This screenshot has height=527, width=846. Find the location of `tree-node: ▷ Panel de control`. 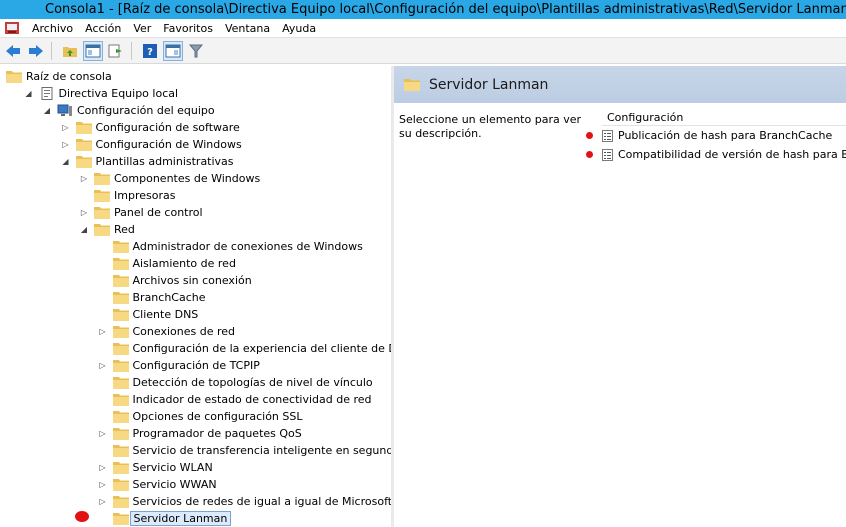

tree-node: ▷ Panel de control is located at coordinates (140, 212).